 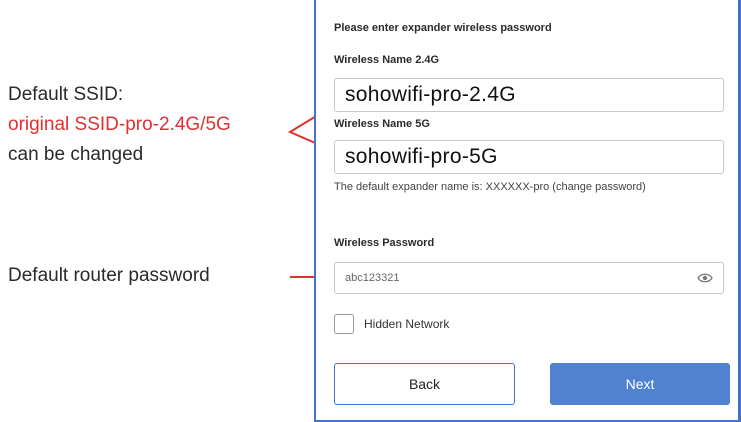 What do you see at coordinates (66, 94) in the screenshot?
I see `ssid-annotation-line1: Default SSID:` at bounding box center [66, 94].